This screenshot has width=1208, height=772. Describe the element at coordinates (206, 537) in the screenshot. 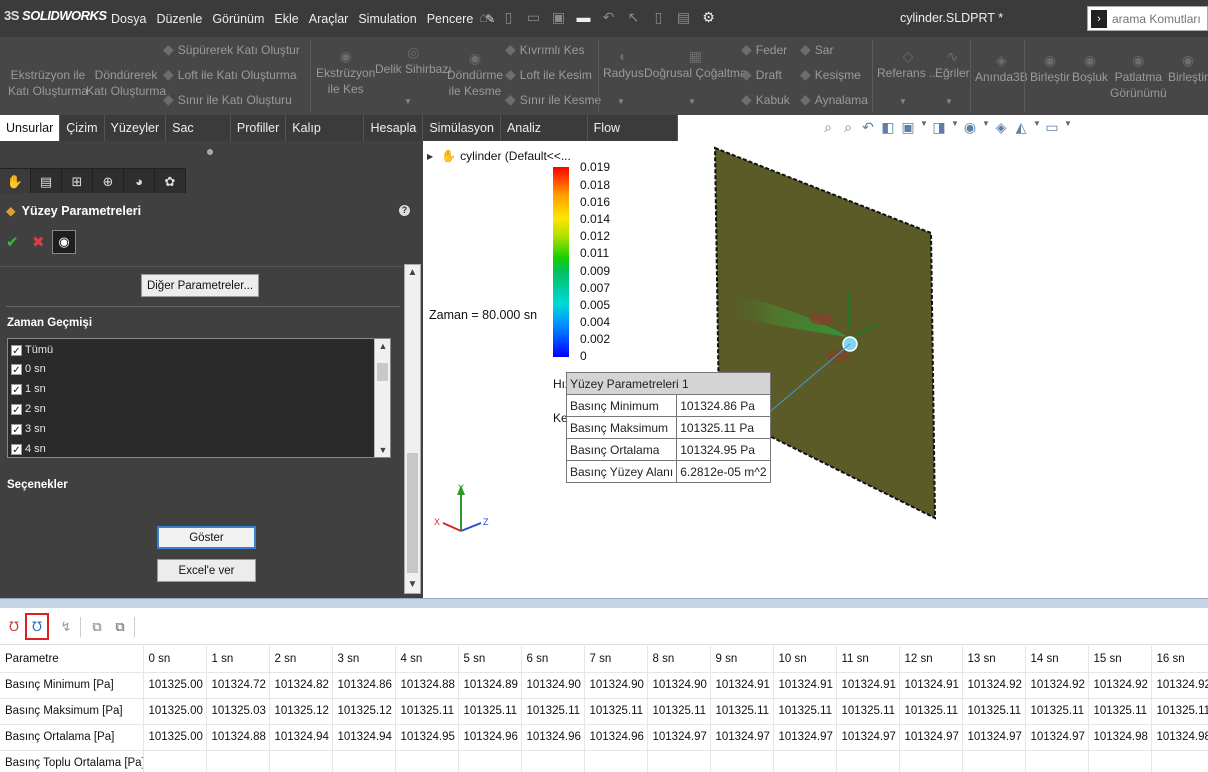

I see `show-button: Göster` at that location.